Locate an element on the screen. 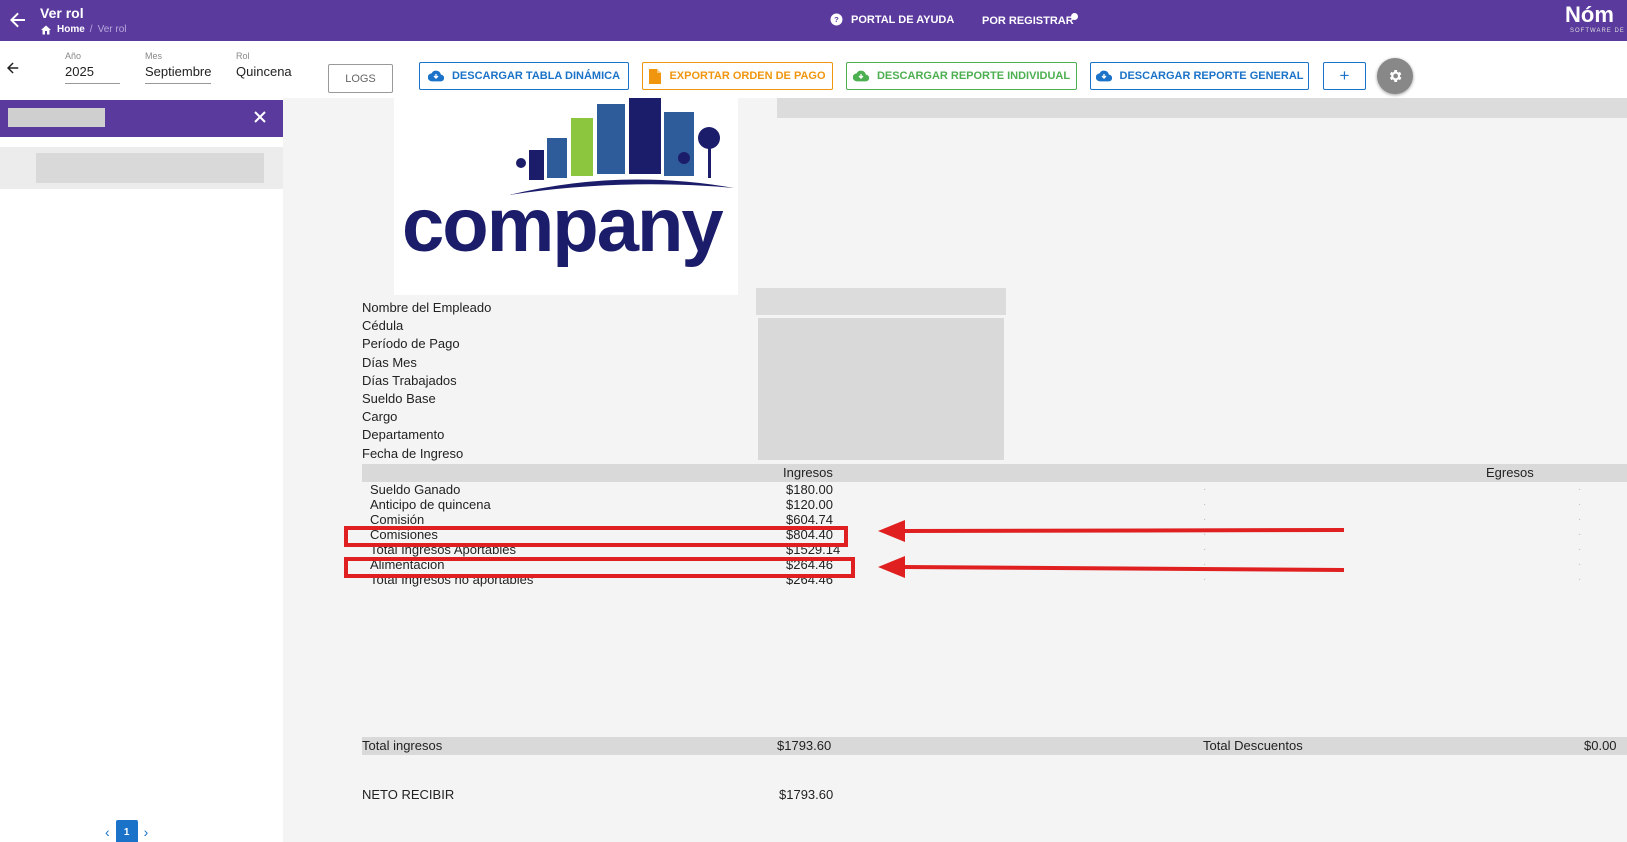  close-icon is located at coordinates (260, 117).